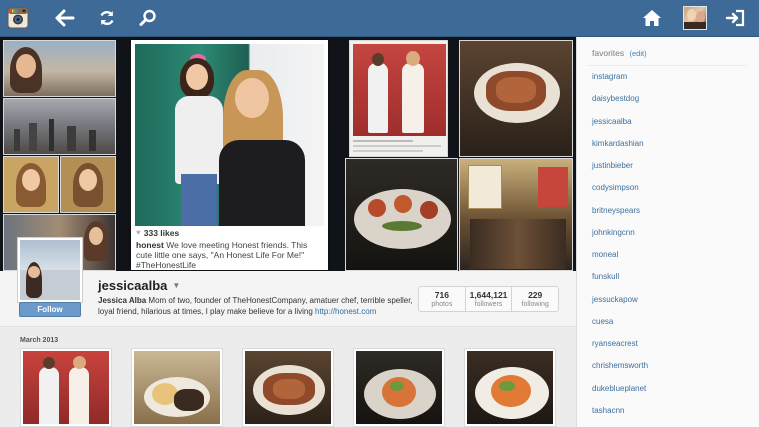  What do you see at coordinates (620, 365) in the screenshot?
I see `favorite-item: chrishemsworth` at bounding box center [620, 365].